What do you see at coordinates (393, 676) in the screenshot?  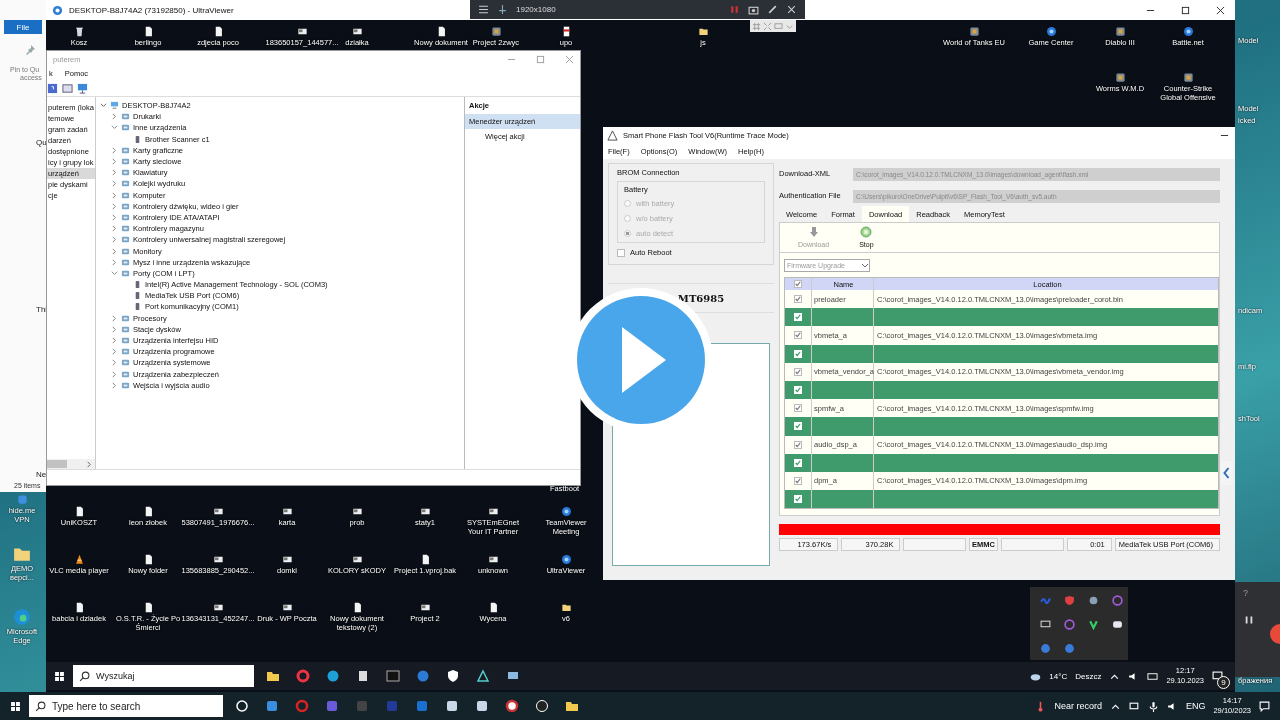 I see `terminal-icon` at bounding box center [393, 676].